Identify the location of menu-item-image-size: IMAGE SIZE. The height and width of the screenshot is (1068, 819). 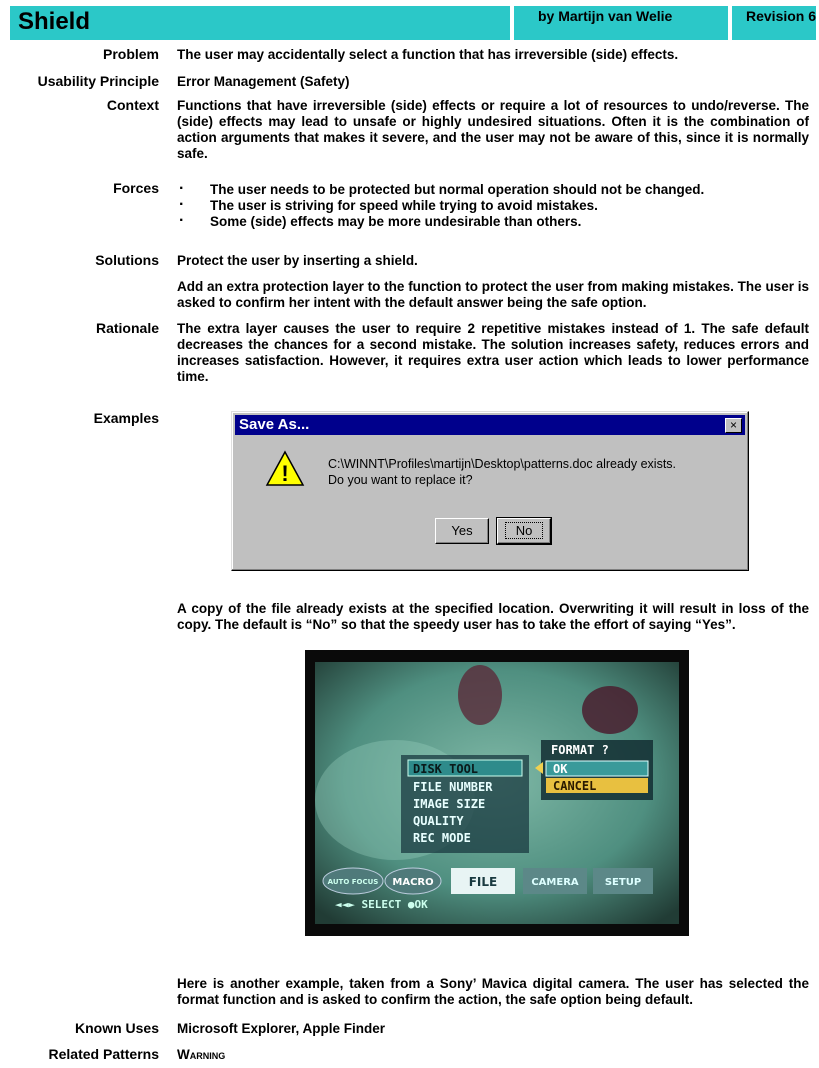
(449, 804).